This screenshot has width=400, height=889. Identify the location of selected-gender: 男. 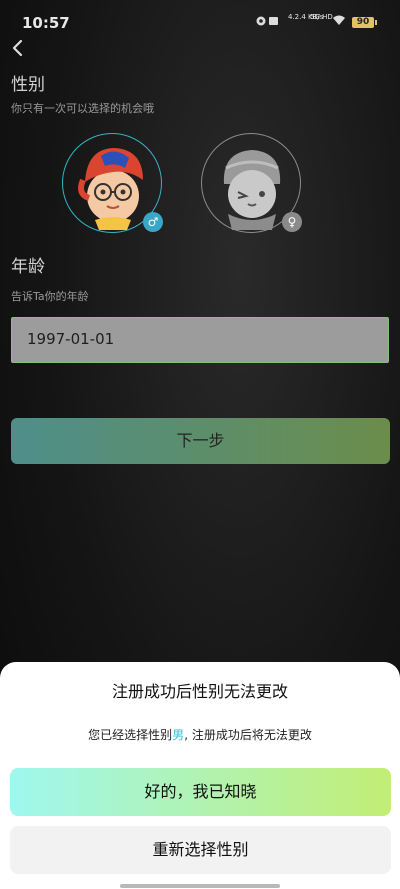
(178, 735).